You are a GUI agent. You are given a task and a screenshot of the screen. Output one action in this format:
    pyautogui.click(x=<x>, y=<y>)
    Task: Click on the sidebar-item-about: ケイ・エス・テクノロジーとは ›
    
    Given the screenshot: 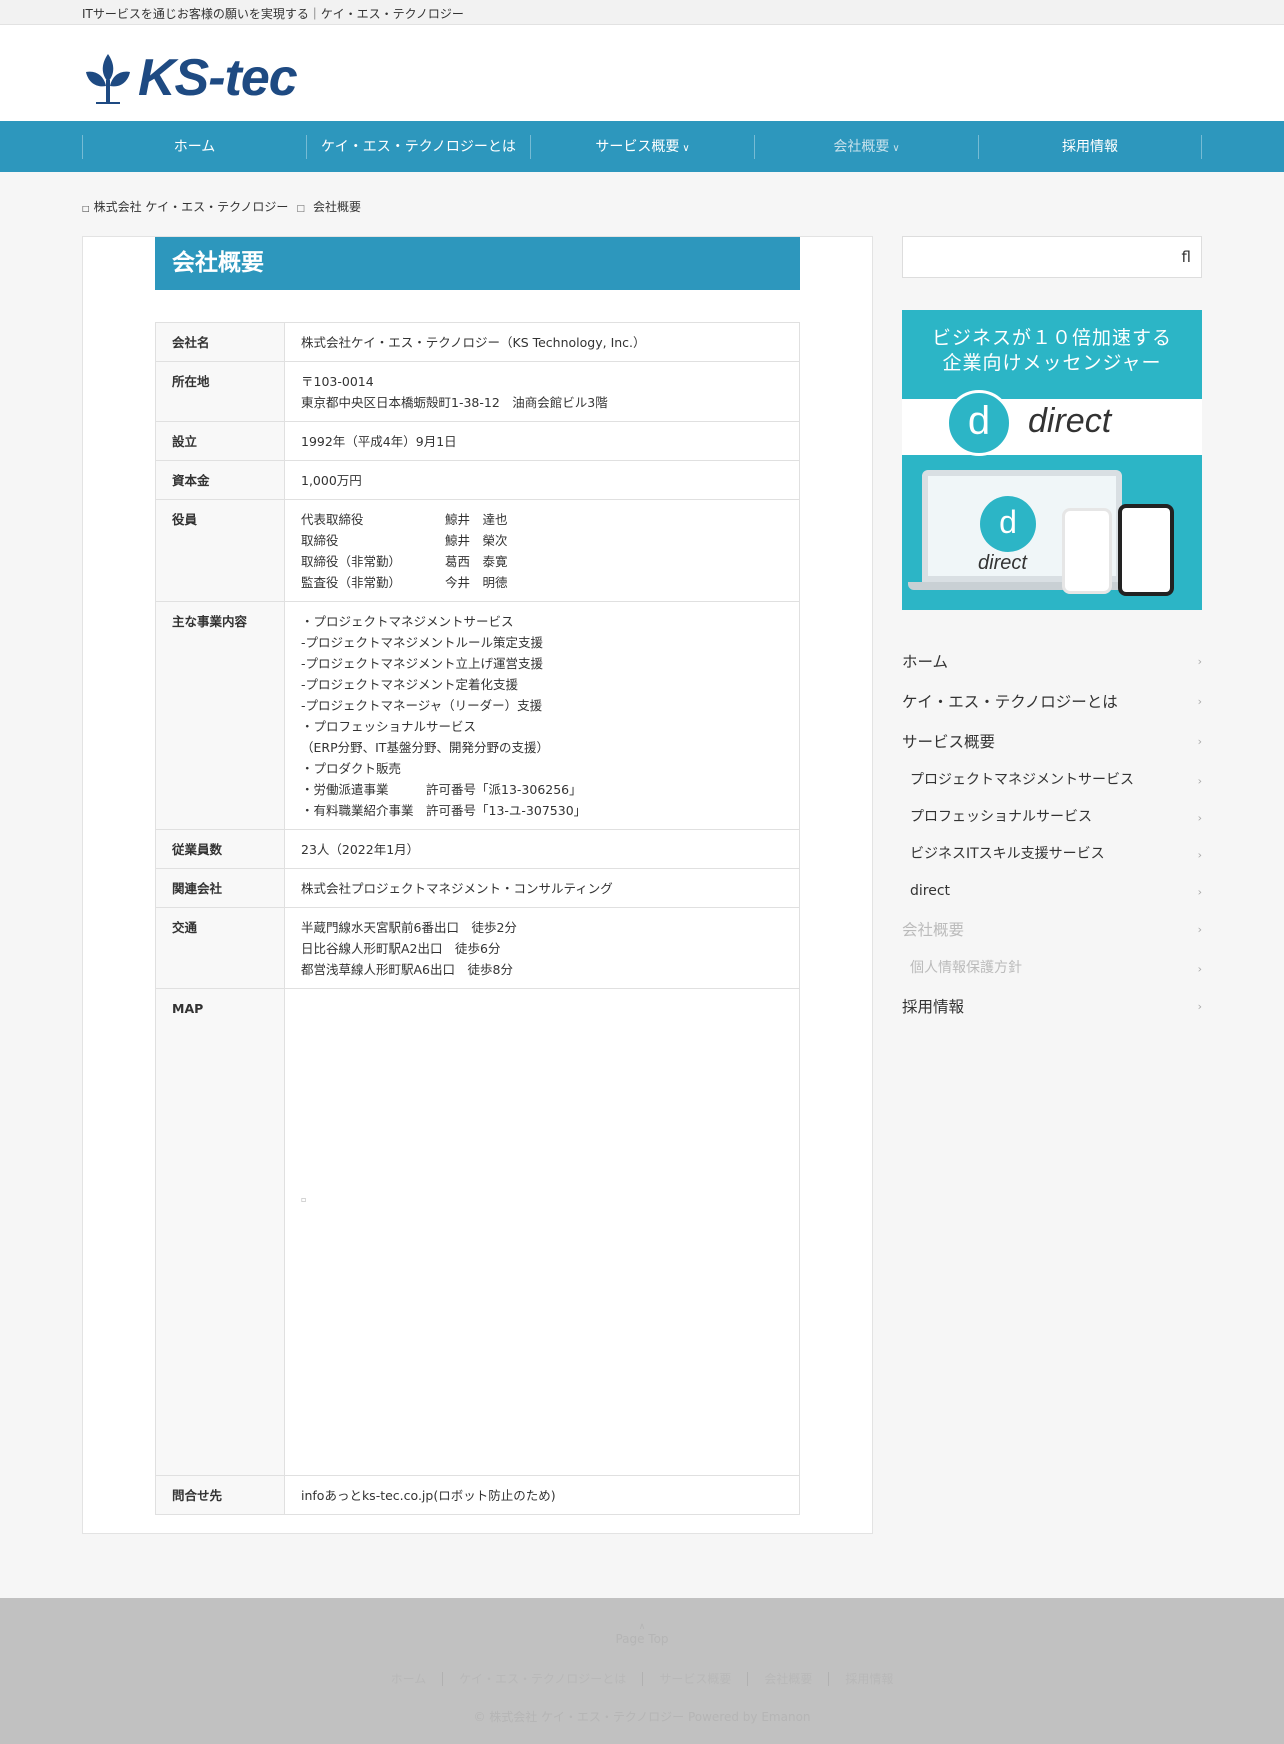 What is the action you would take?
    pyautogui.click(x=1052, y=702)
    